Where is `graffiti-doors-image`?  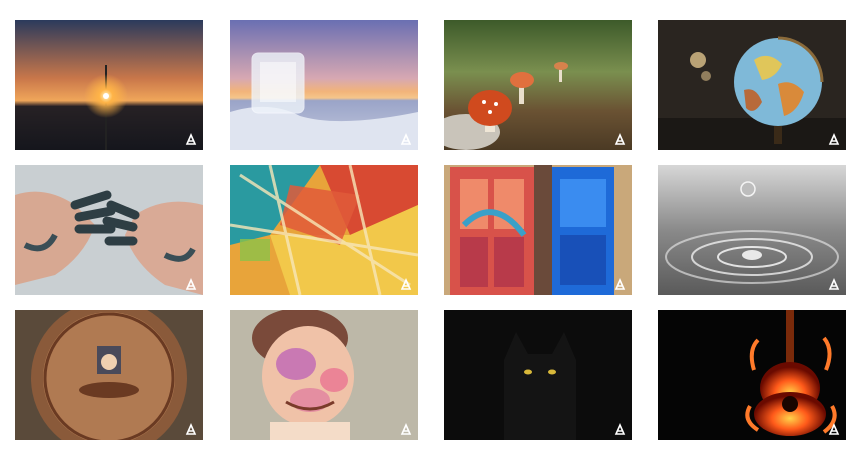 graffiti-doors-image is located at coordinates (538, 230).